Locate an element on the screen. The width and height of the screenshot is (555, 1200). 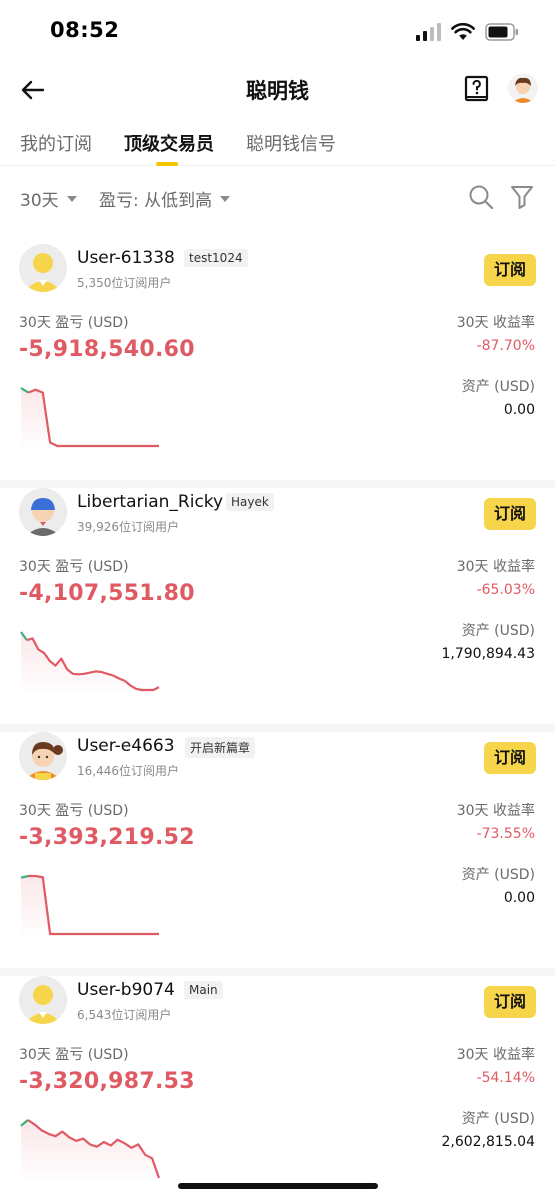
tab-bar: 我的订阅 顶级交易员 聪明钱信号 is located at coordinates (277, 142).